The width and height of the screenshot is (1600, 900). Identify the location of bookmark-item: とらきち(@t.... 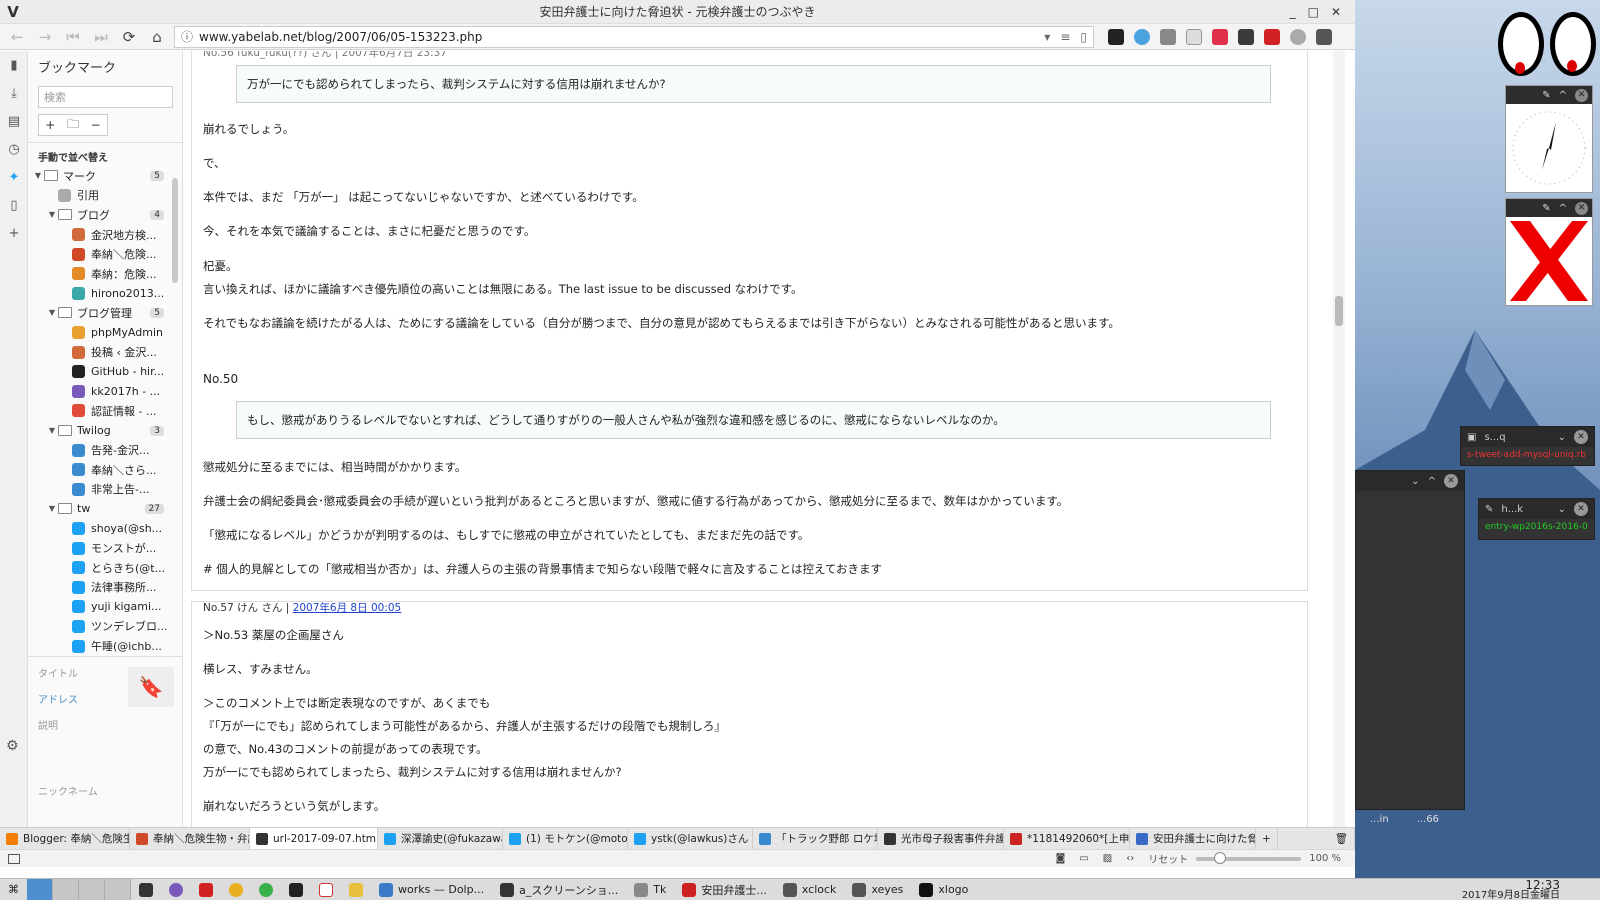
(105, 568).